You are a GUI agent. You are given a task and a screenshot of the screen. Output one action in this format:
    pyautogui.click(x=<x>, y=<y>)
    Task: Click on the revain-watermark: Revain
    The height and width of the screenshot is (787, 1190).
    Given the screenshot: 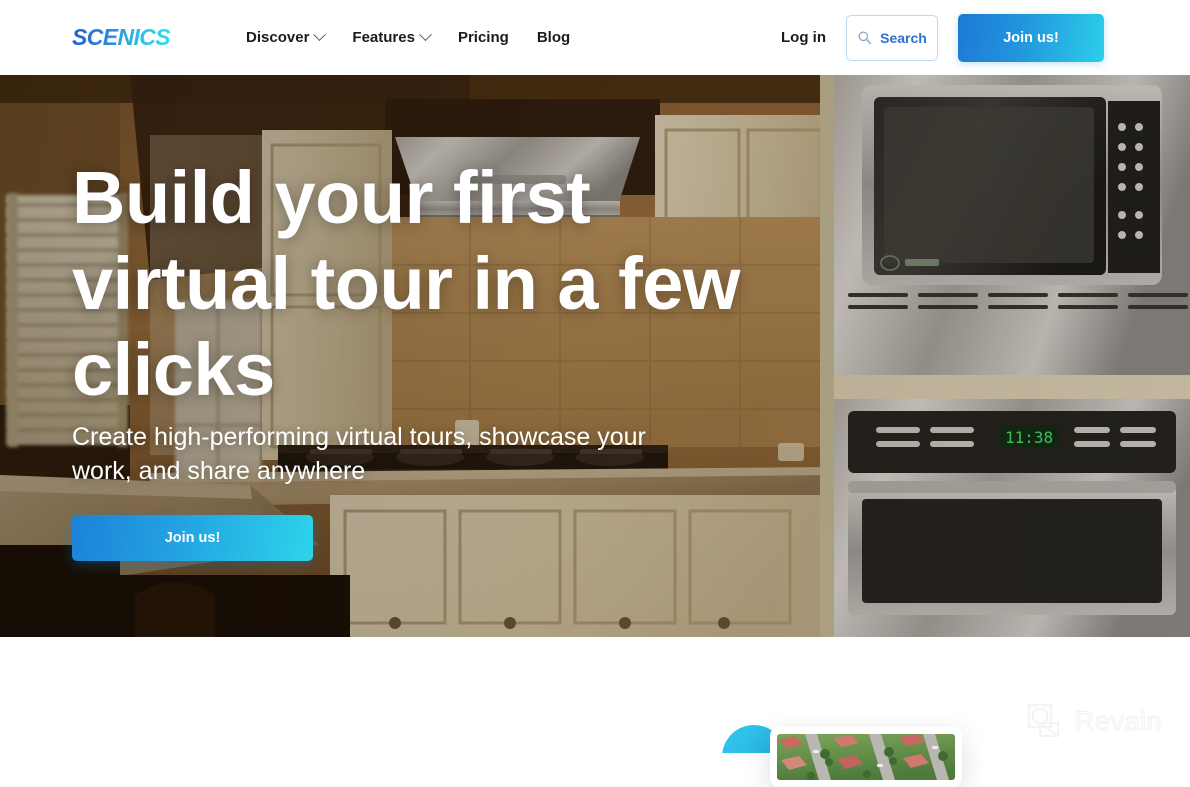 What is the action you would take?
    pyautogui.click(x=1094, y=721)
    